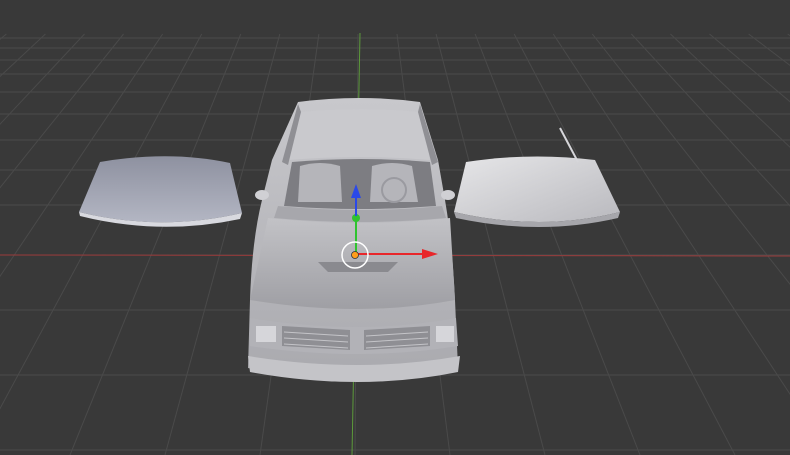  I want to click on left-windshield-object, so click(160, 191).